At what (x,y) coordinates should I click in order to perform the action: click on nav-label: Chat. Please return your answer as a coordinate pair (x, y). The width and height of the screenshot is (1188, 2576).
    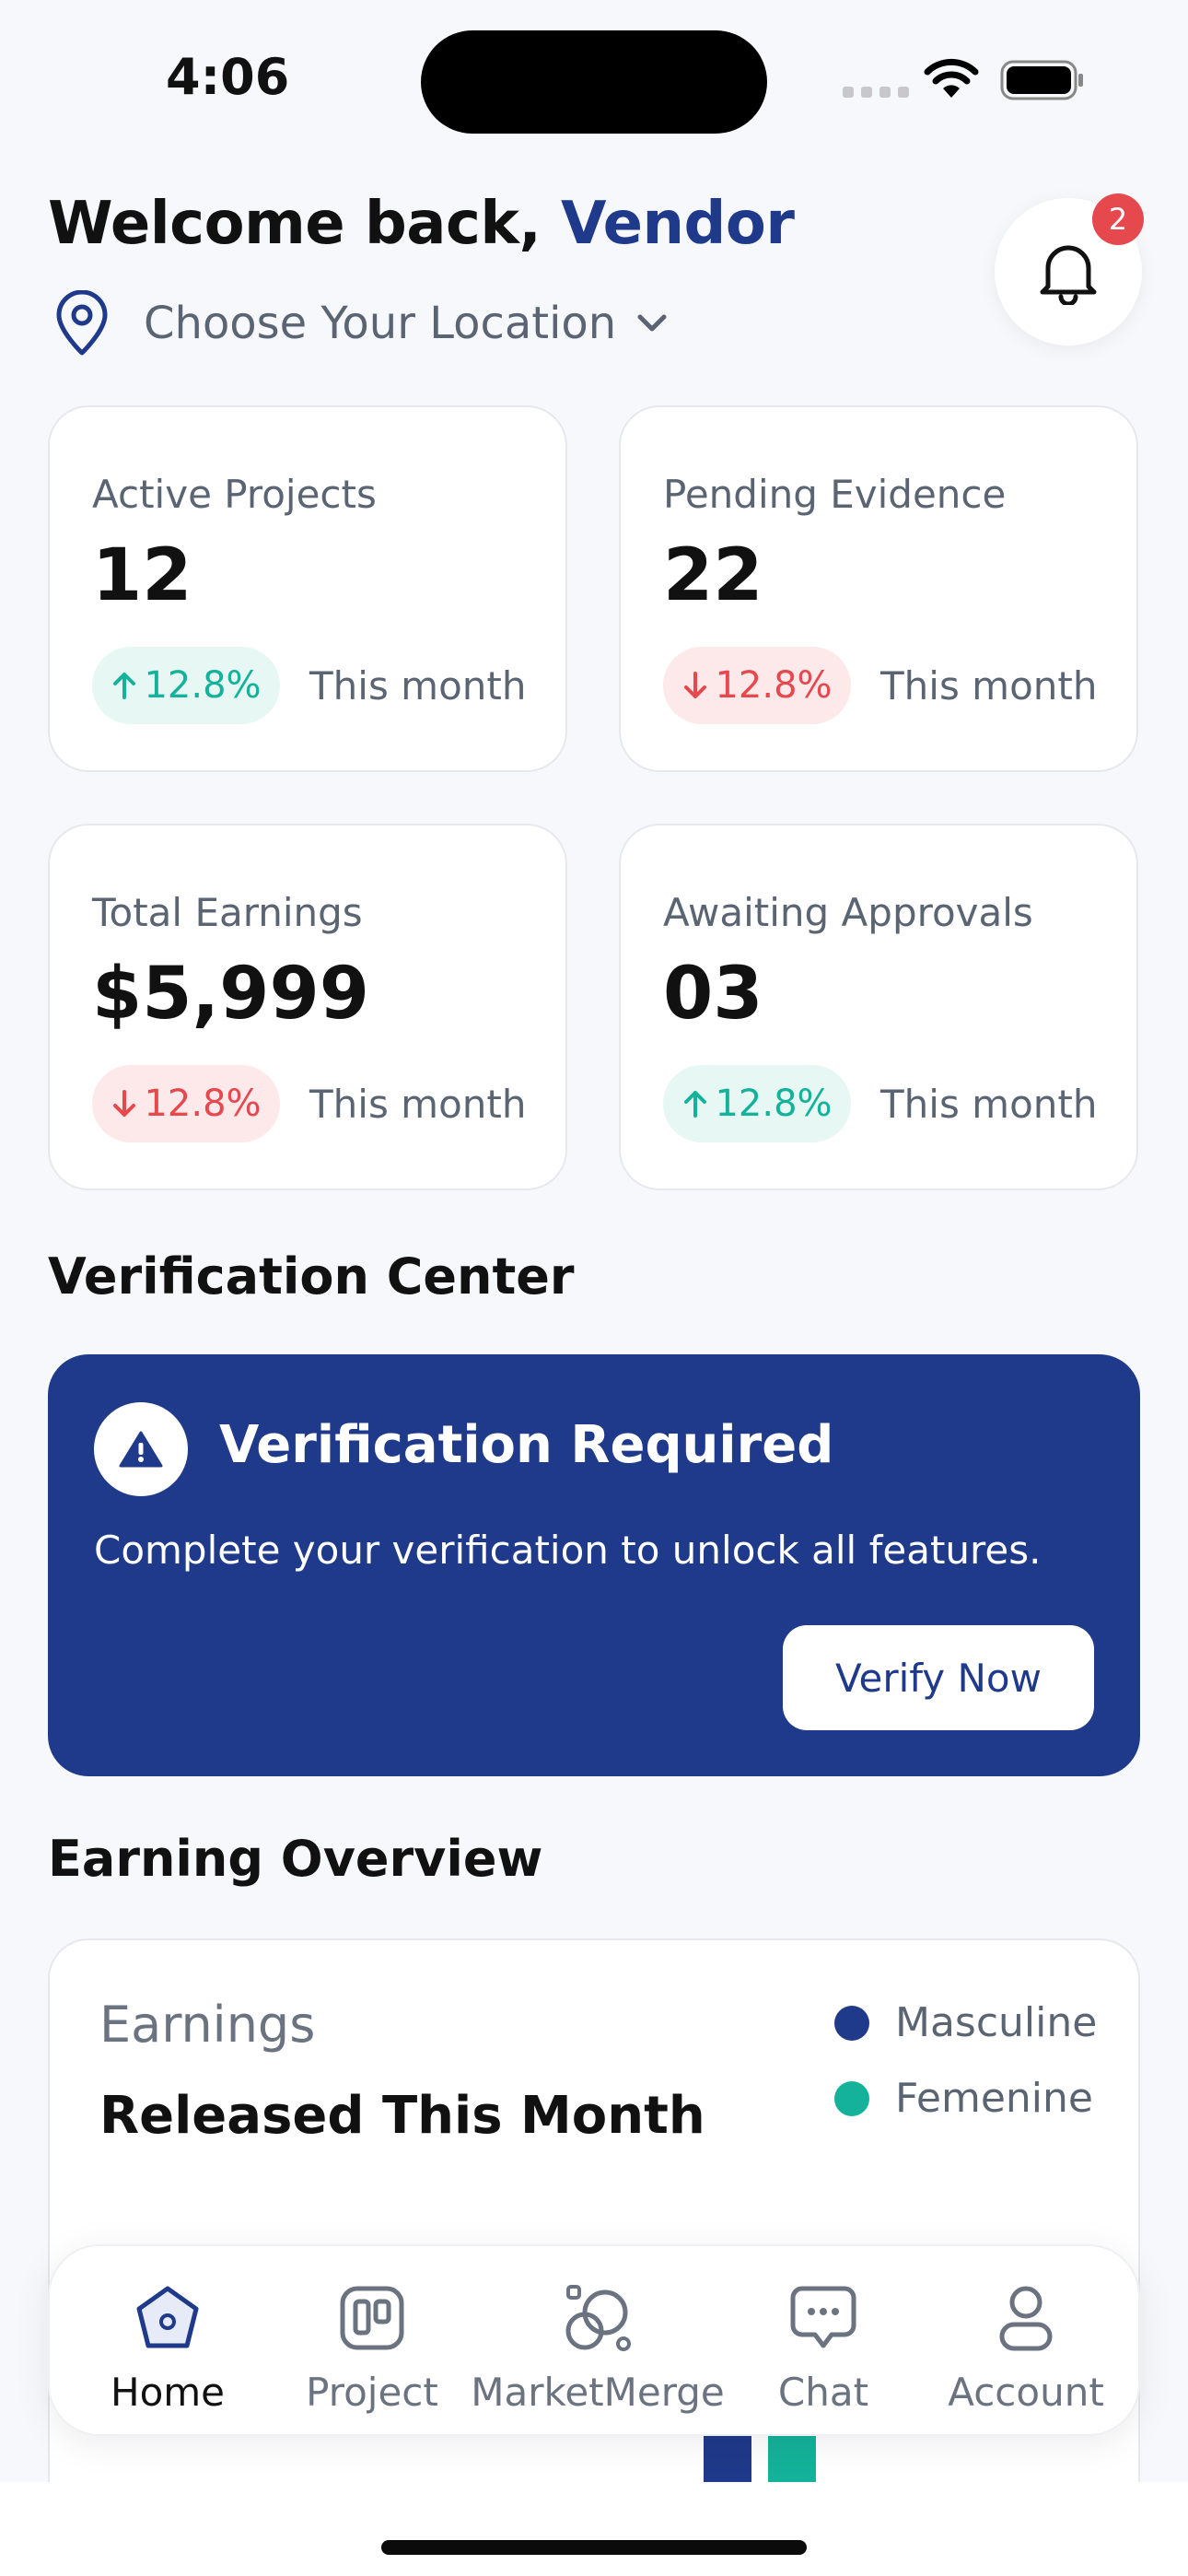
    Looking at the image, I should click on (823, 2392).